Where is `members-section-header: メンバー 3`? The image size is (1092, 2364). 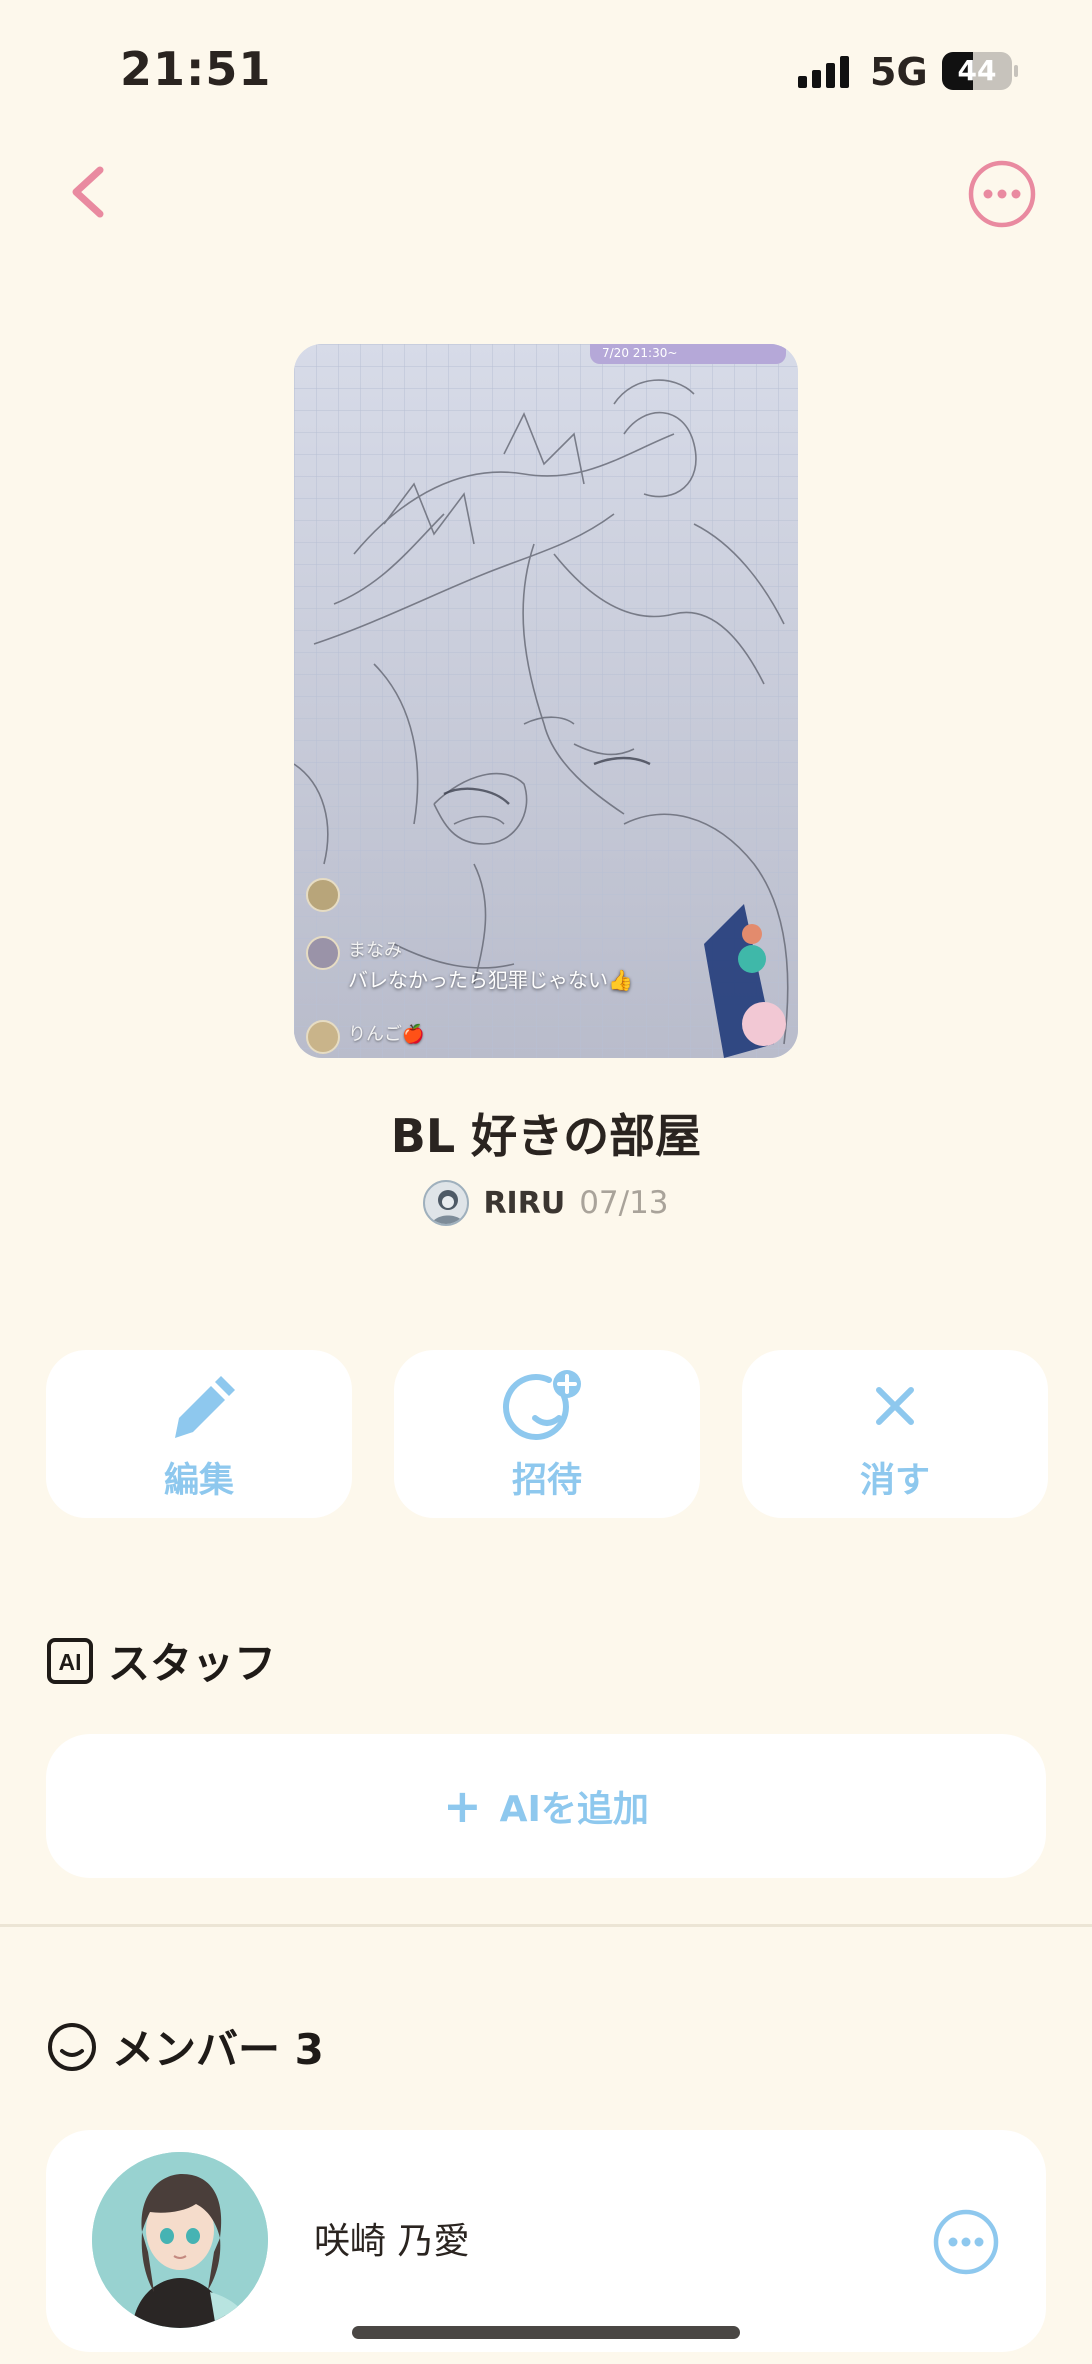
members-section-header: メンバー 3 is located at coordinates (185, 2046).